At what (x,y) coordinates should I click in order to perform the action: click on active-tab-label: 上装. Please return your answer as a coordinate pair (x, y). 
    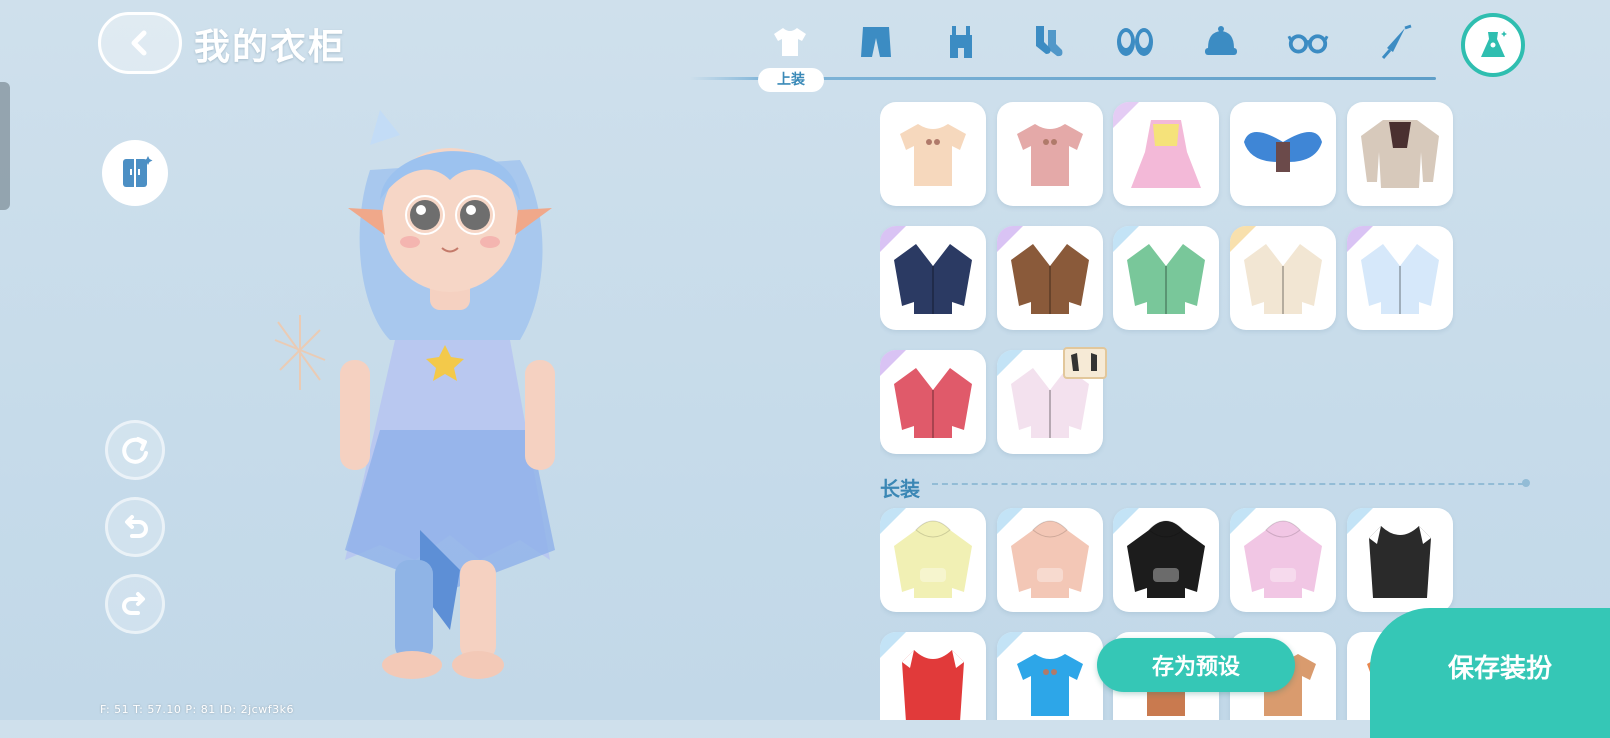
    Looking at the image, I should click on (791, 80).